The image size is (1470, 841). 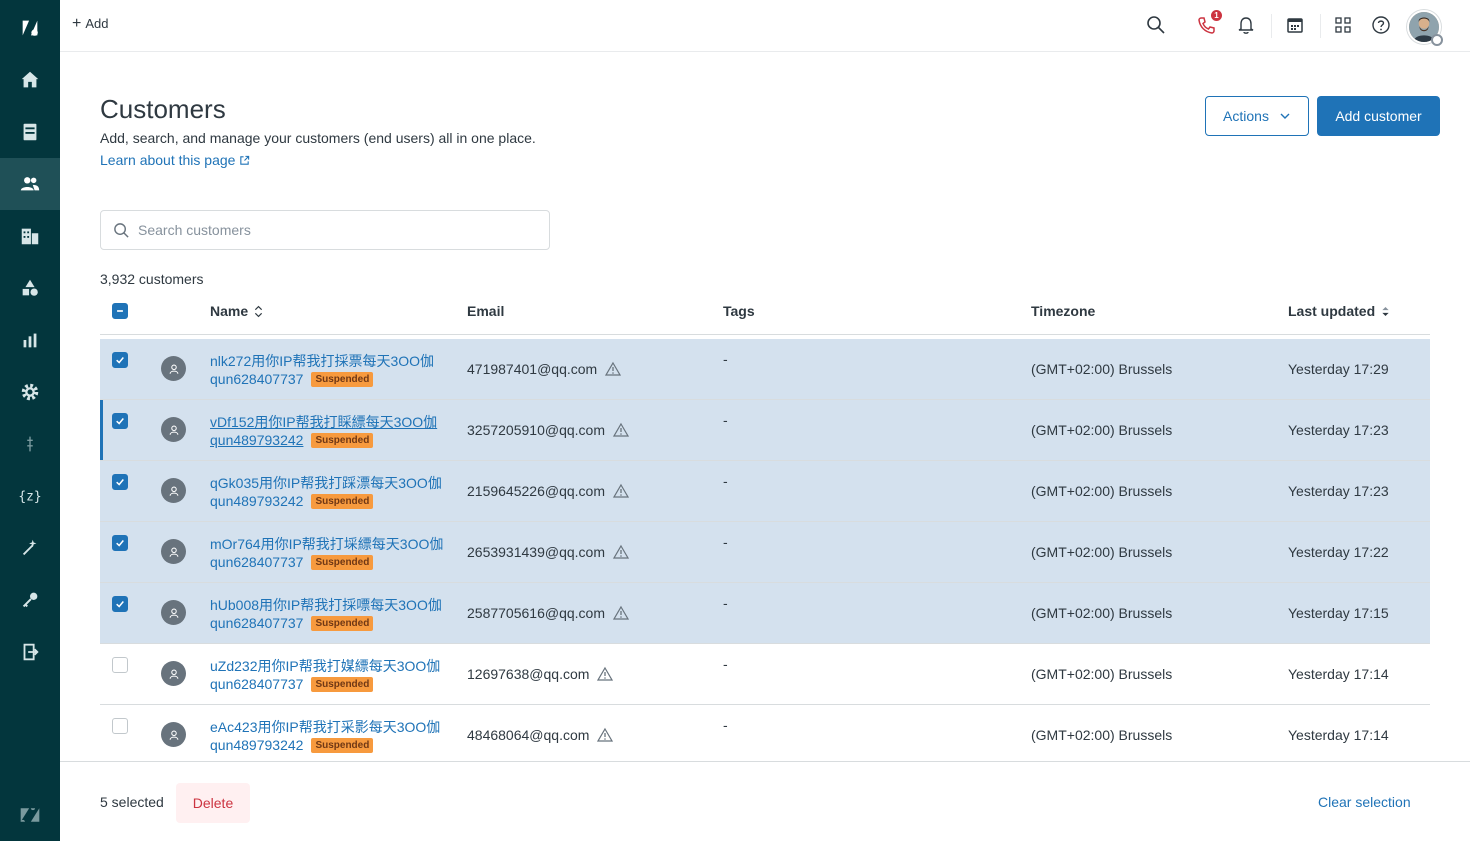 I want to click on last-updated-cell: Yesterday 17:22, so click(x=1338, y=552).